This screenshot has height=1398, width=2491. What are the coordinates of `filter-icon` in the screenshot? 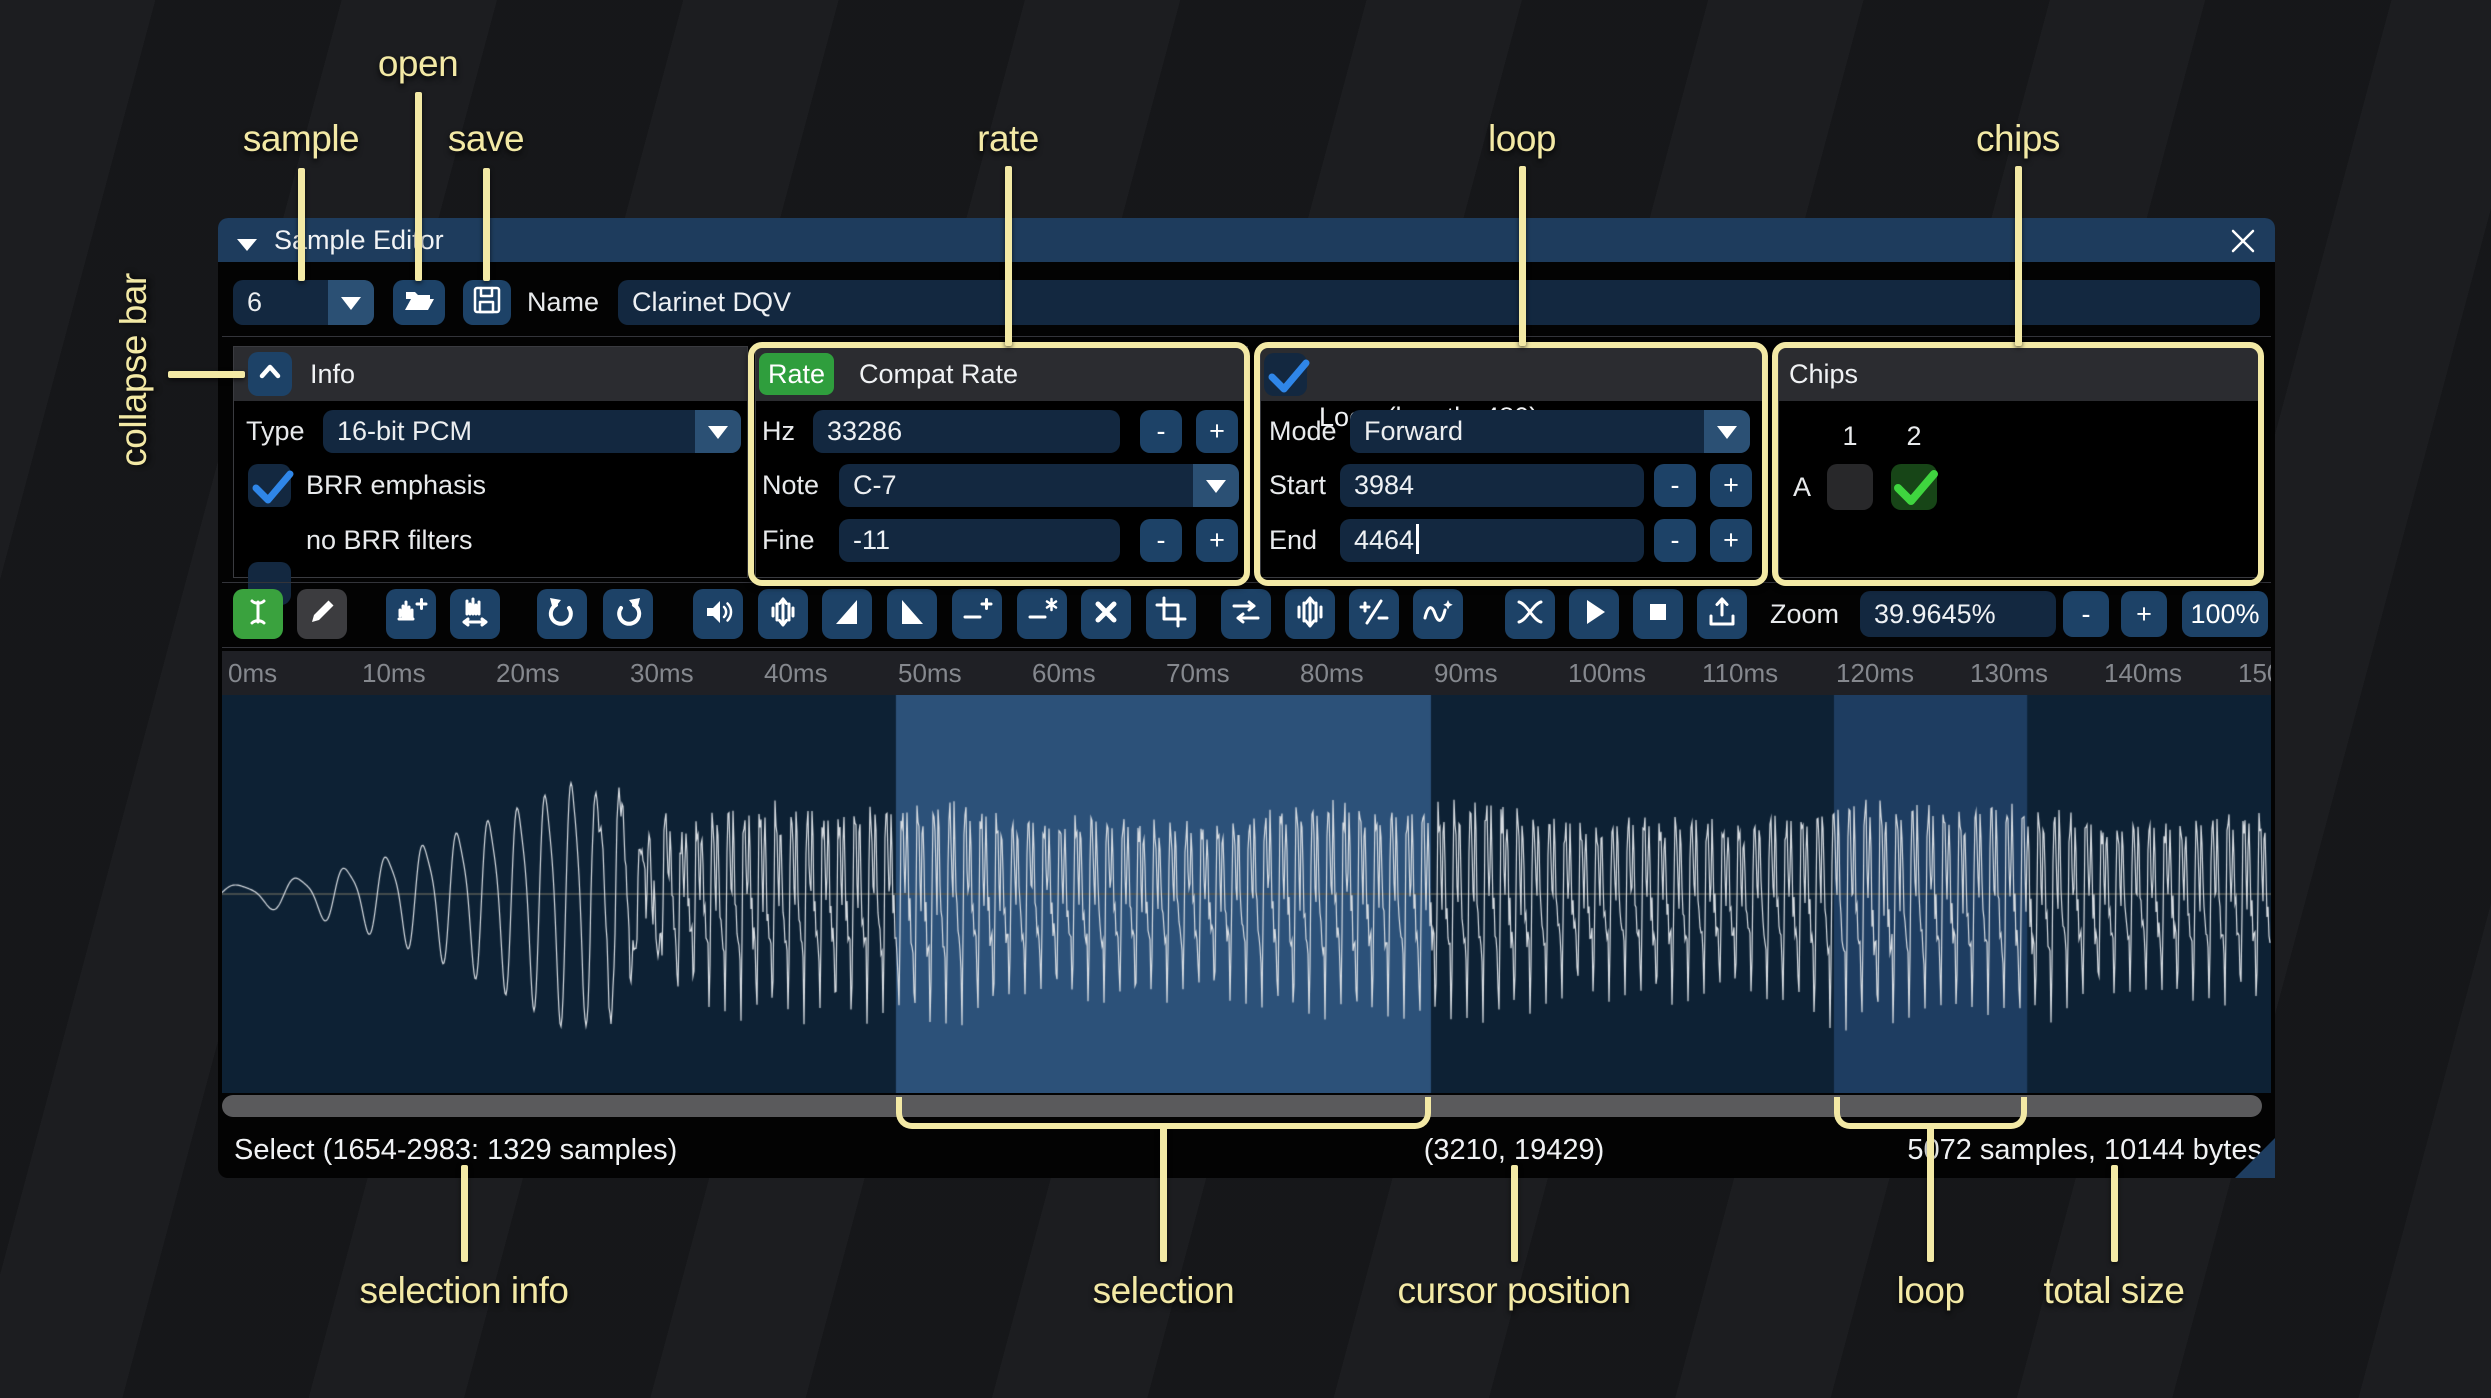 It's located at (1438, 614).